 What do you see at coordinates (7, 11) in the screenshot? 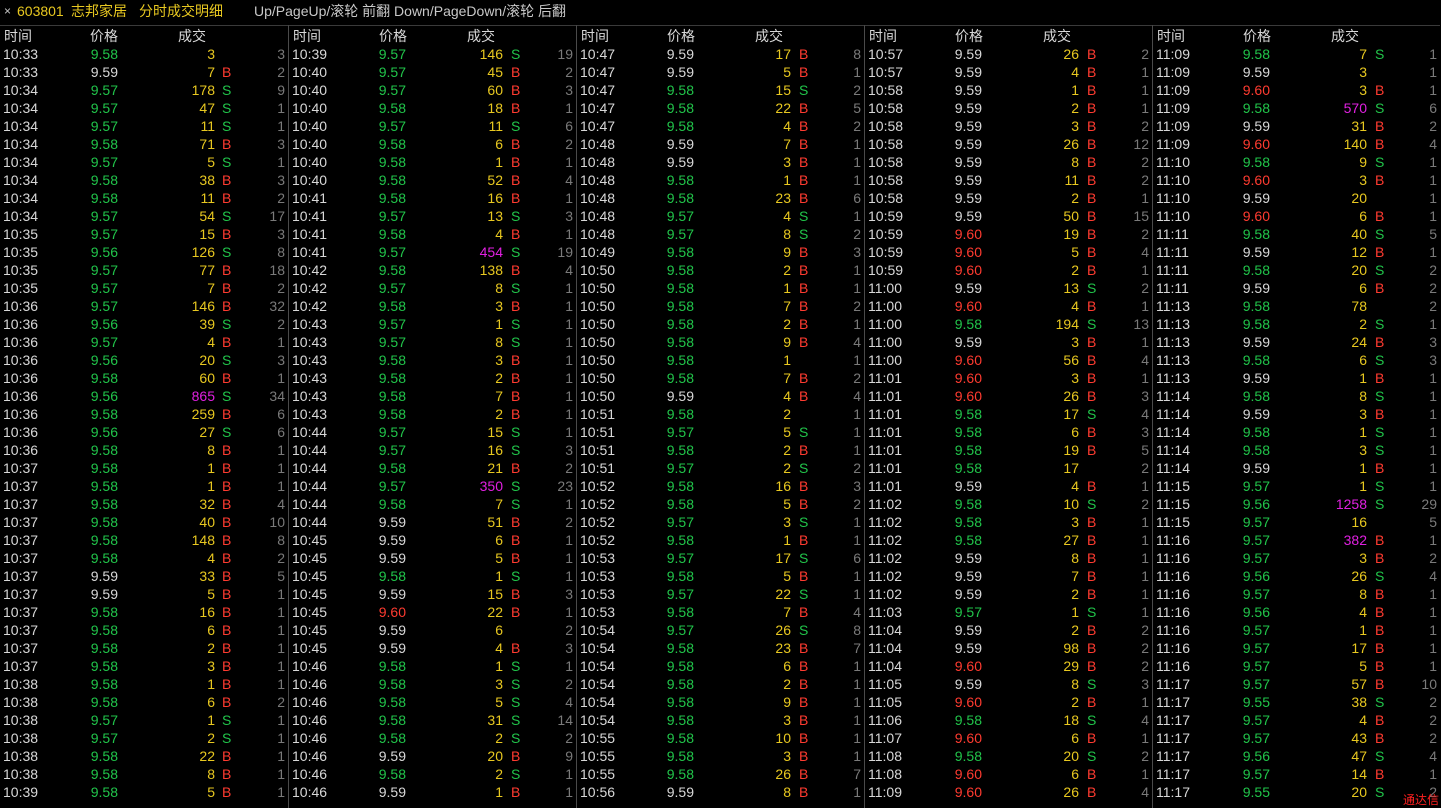
I see `close-icon: ×` at bounding box center [7, 11].